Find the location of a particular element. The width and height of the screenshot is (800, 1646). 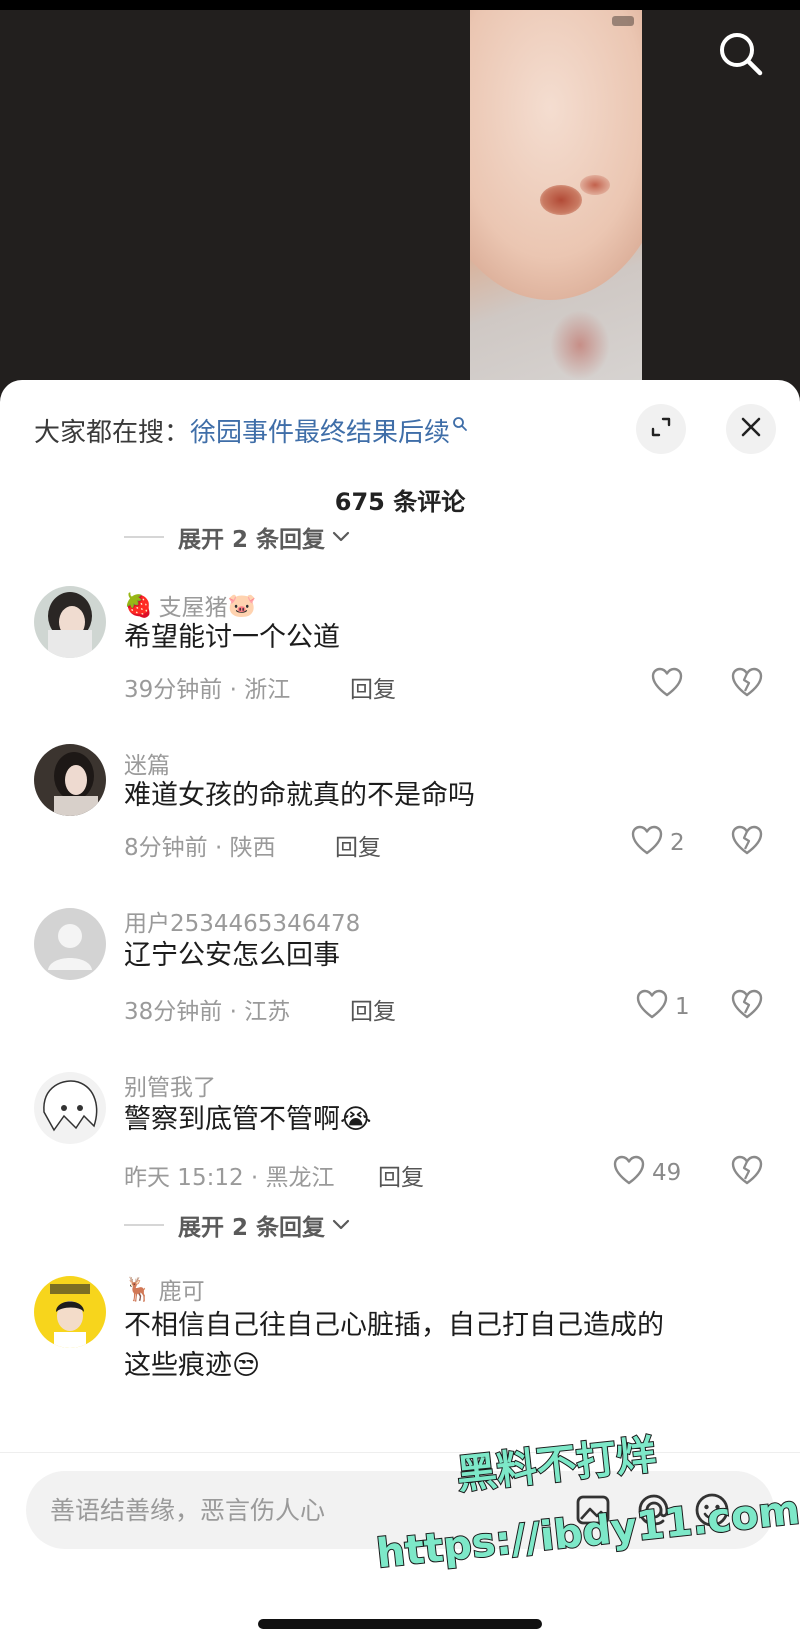

like-button: 49 is located at coordinates (646, 1173).